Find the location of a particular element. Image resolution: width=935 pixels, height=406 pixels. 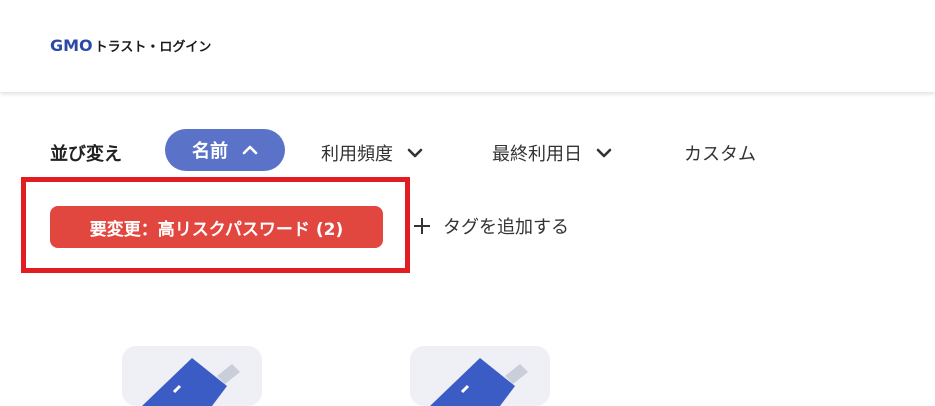

sort-option-label: 利用頻度 is located at coordinates (357, 154).